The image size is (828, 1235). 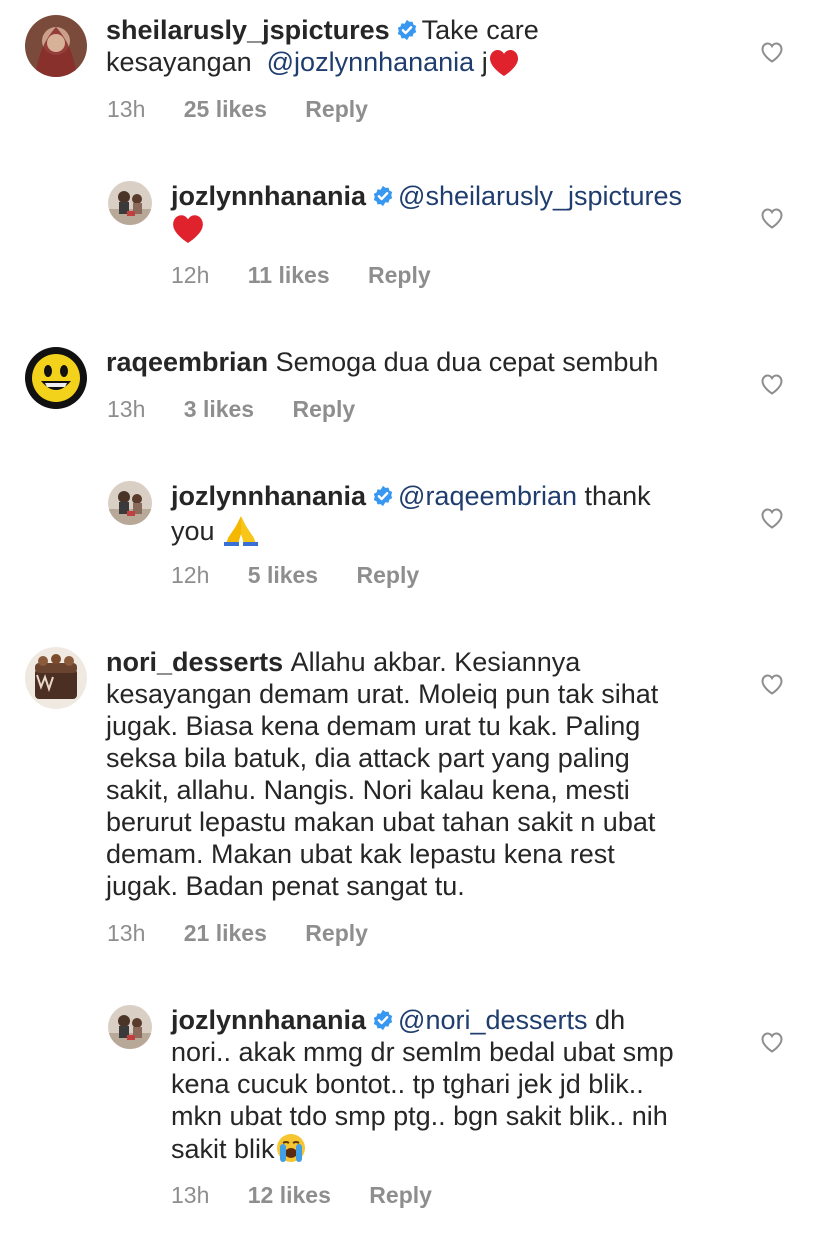 I want to click on comment-likes: 21 likes, so click(x=225, y=933).